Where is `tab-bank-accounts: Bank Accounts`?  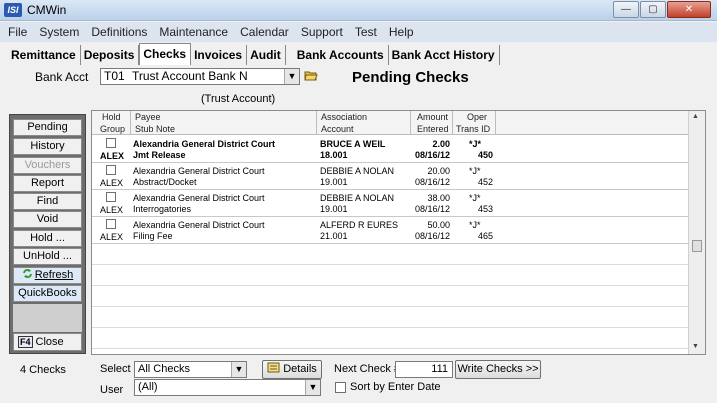 tab-bank-accounts: Bank Accounts is located at coordinates (341, 55).